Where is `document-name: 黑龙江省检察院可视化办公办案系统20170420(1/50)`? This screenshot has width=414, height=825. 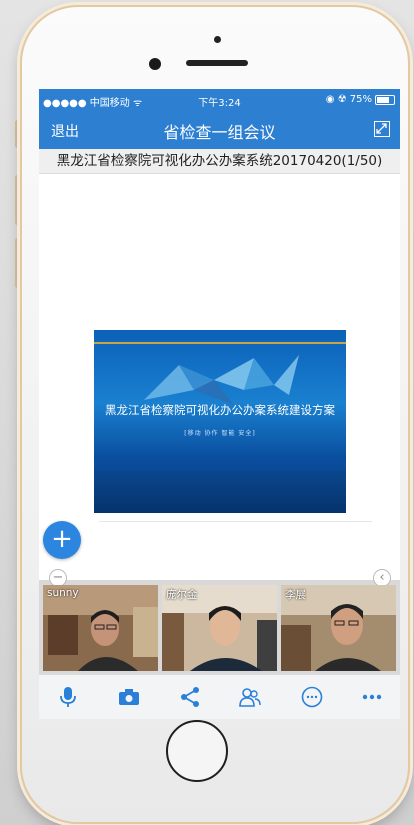 document-name: 黑龙江省检察院可视化办公办案系统20170420(1/50) is located at coordinates (219, 161).